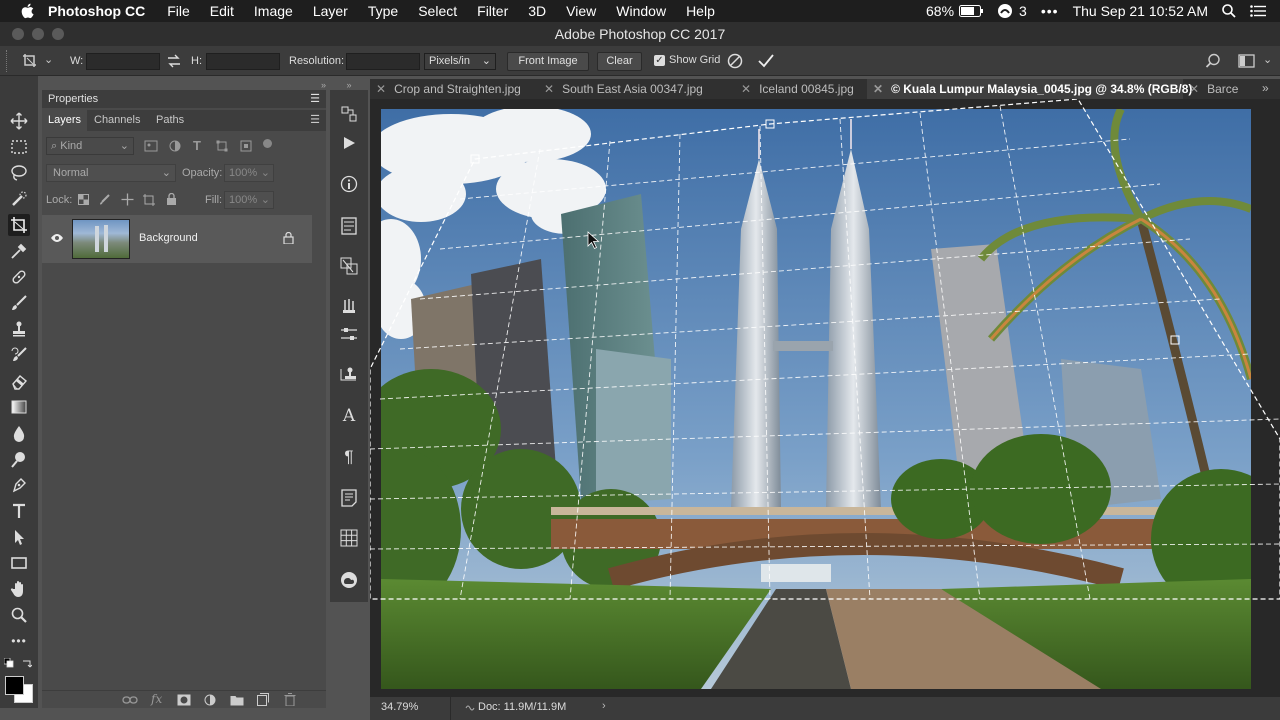 The image size is (1280, 720). Describe the element at coordinates (9, 663) in the screenshot. I see `default-colors-icon` at that location.